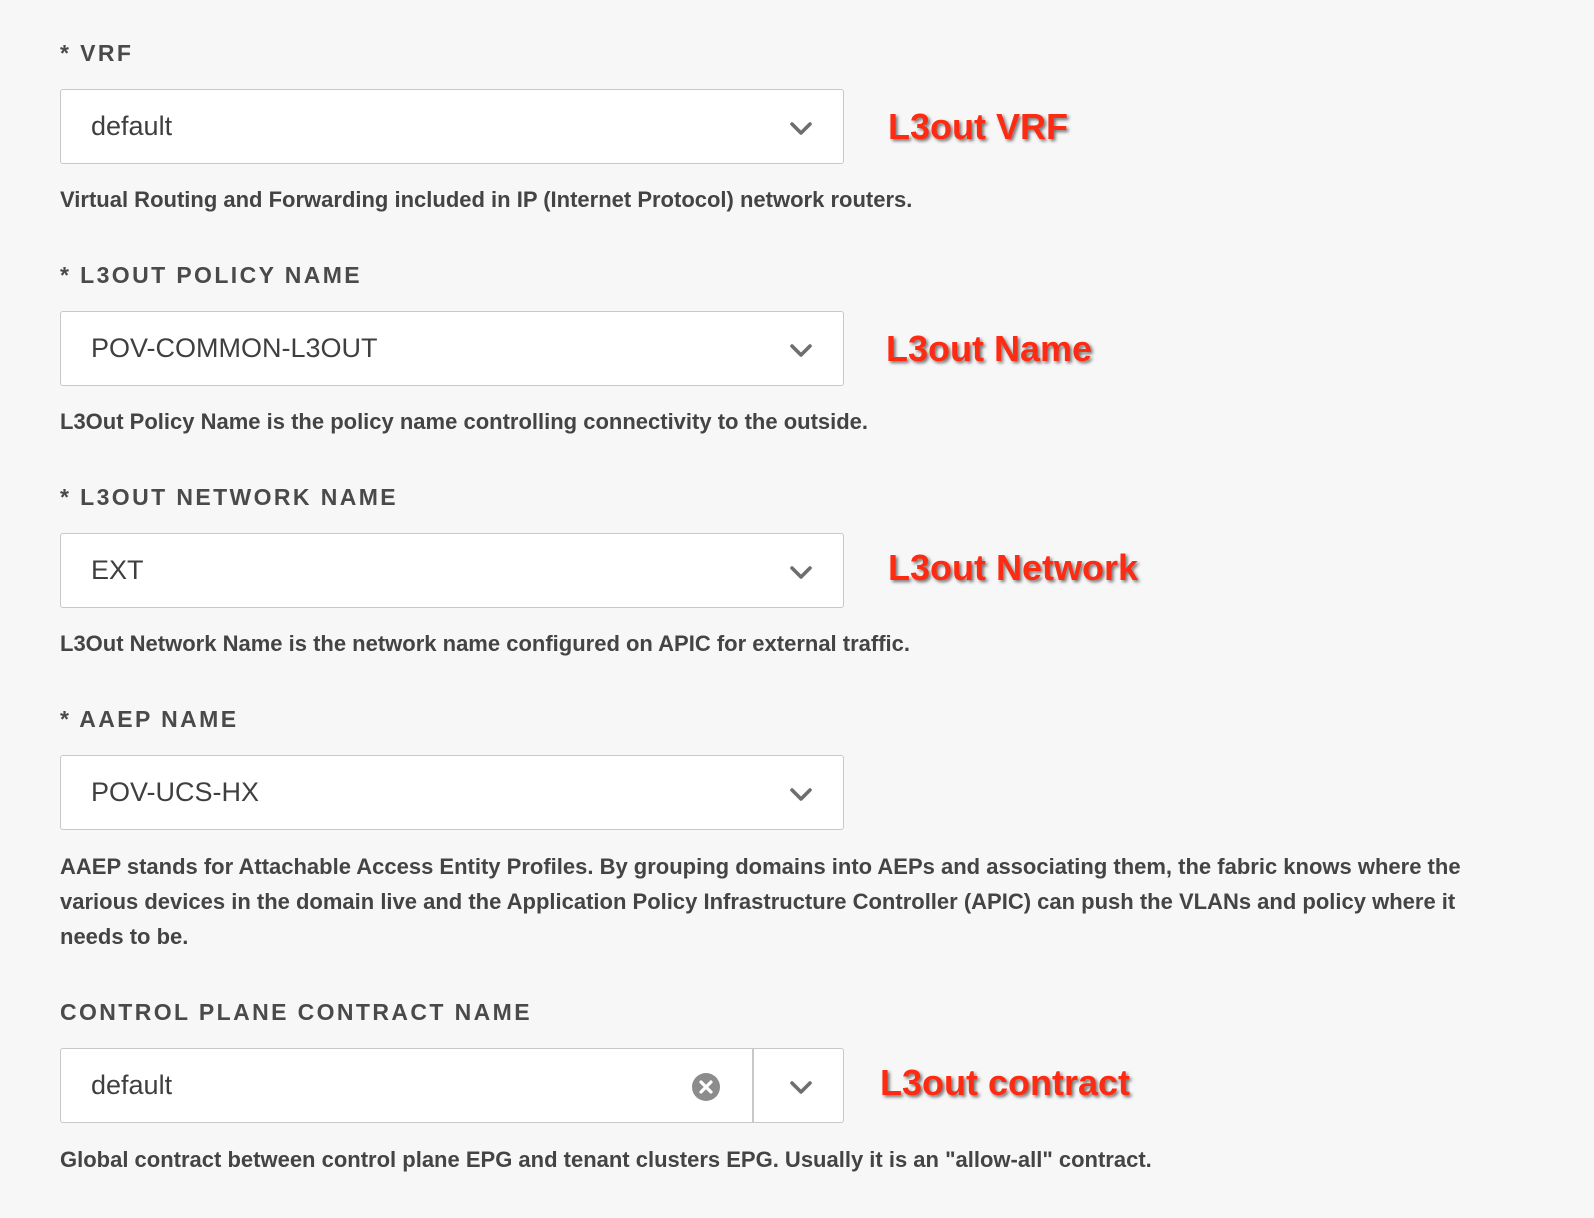 This screenshot has width=1594, height=1218. What do you see at coordinates (229, 497) in the screenshot?
I see `l3out-network-name-label: * L3OUT NETWORK NAME` at bounding box center [229, 497].